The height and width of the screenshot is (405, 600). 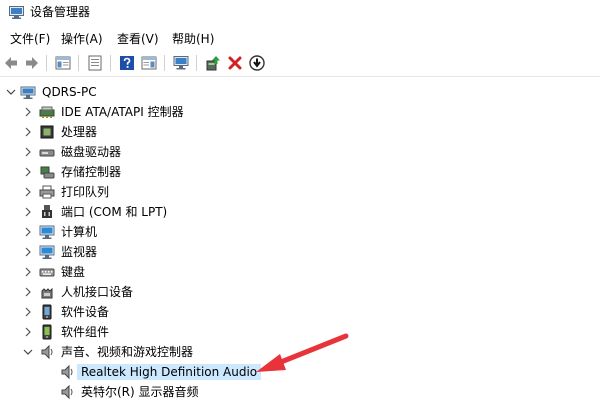 I want to click on tree-category: 软件组件, so click(x=300, y=332).